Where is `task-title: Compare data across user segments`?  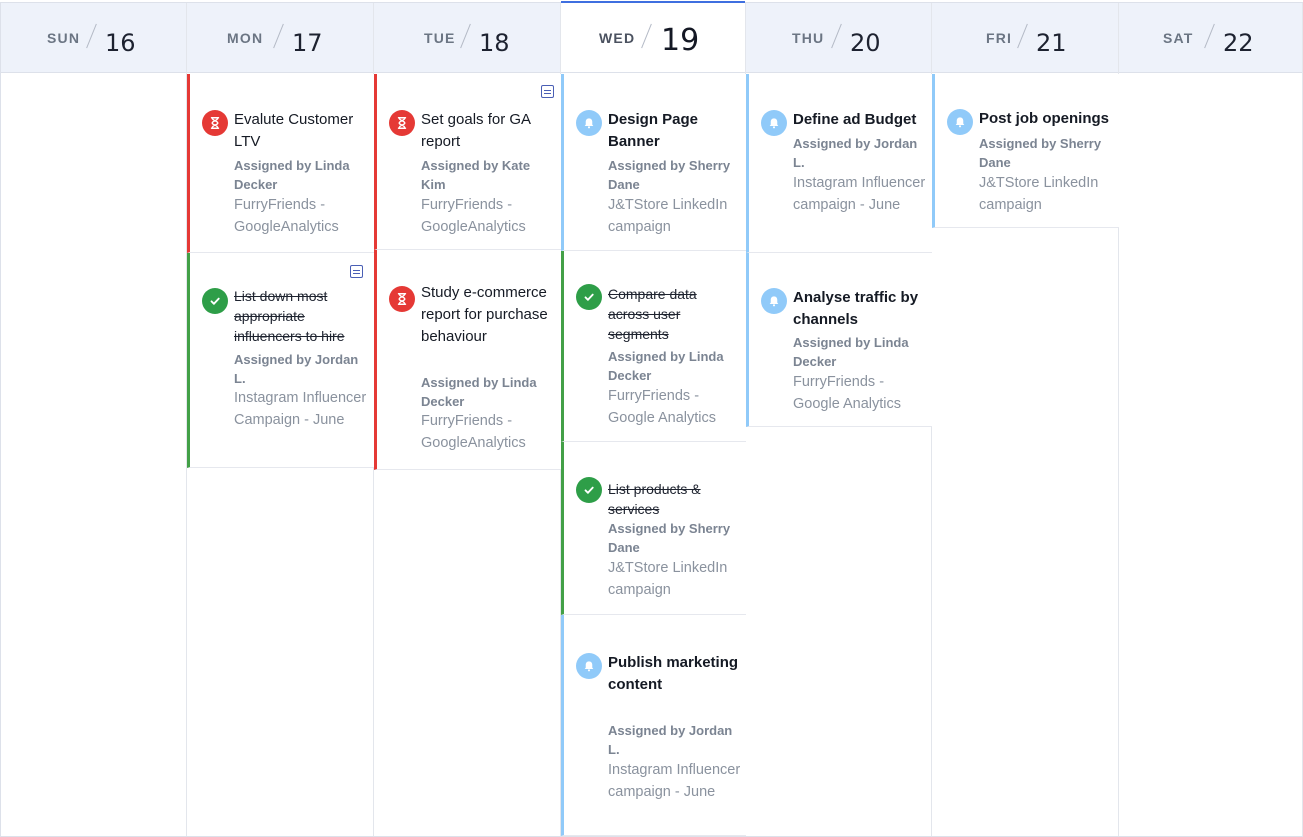
task-title: Compare data across user segments is located at coordinates (652, 314).